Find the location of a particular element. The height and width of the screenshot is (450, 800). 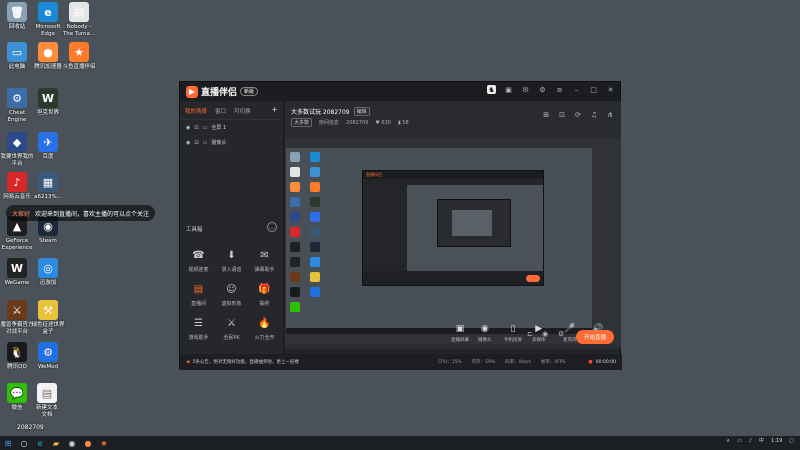

app-icon: W is located at coordinates (48, 98).